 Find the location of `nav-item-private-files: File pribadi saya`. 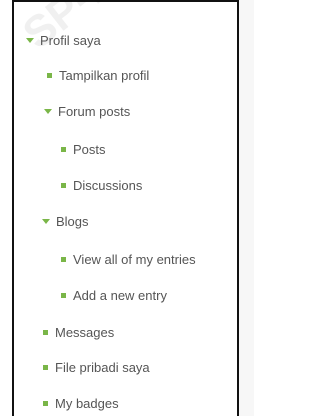

nav-item-private-files: File pribadi saya is located at coordinates (96, 367).